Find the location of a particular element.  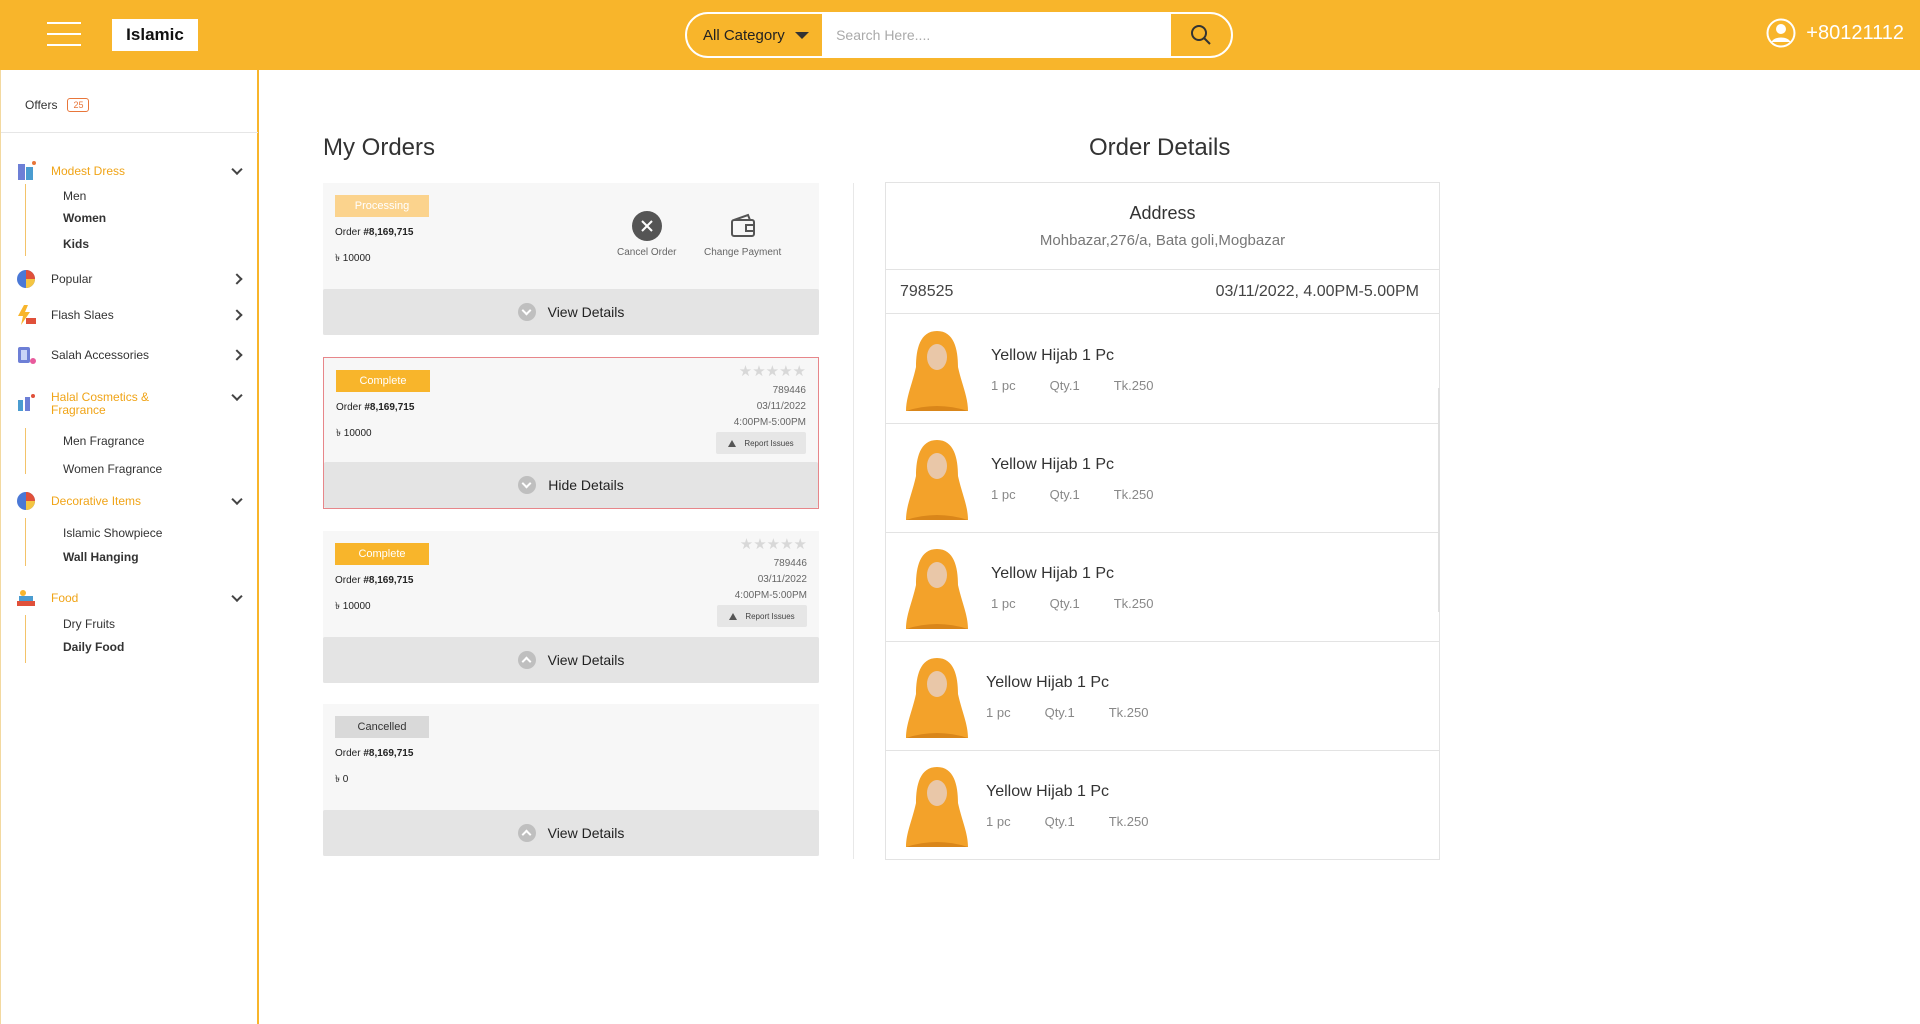

sidebar-item-label: Decorative Items is located at coordinates (96, 501).